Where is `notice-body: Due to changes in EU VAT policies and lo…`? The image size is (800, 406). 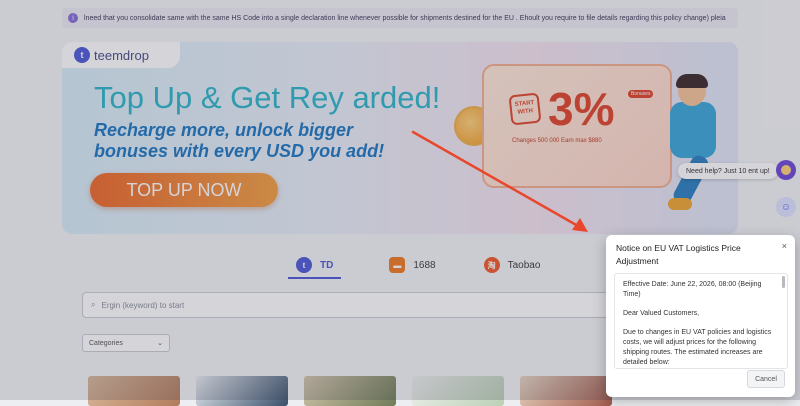
notice-body: Due to changes in EU VAT policies and lo… is located at coordinates (697, 347).